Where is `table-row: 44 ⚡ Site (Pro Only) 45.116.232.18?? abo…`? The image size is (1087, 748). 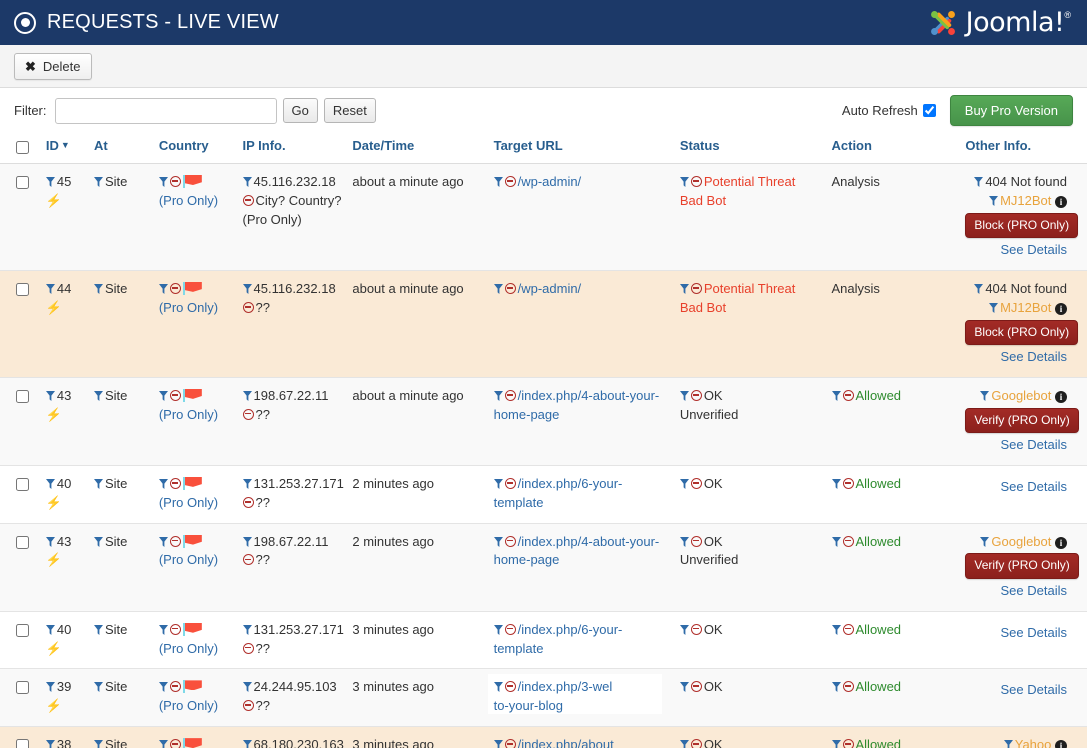
table-row: 44 ⚡ Site (Pro Only) 45.116.232.18?? abo… is located at coordinates (543, 324).